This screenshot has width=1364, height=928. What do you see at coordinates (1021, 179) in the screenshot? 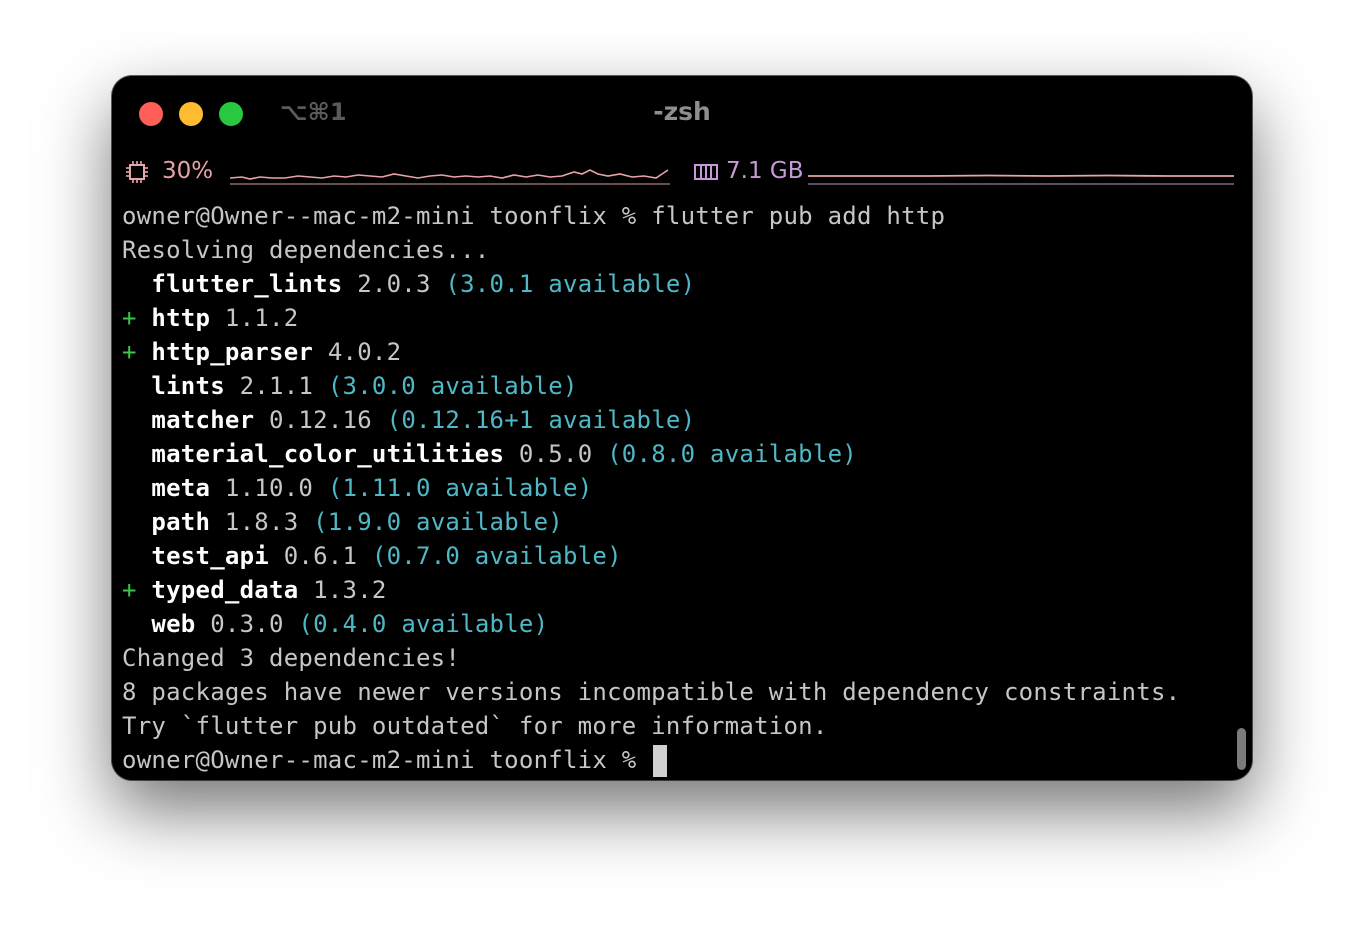
I see `memory-usage-graph` at bounding box center [1021, 179].